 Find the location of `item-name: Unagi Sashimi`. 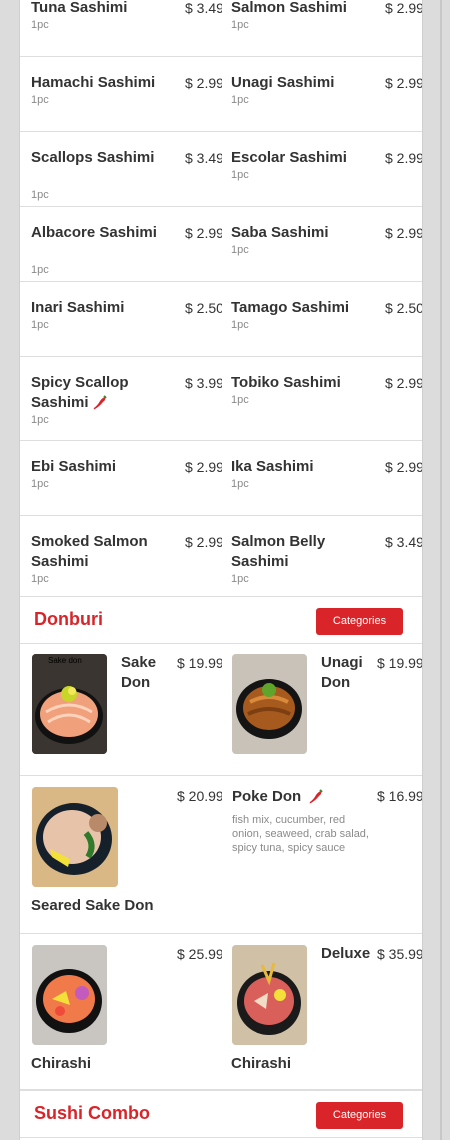

item-name: Unagi Sashimi is located at coordinates (301, 83).